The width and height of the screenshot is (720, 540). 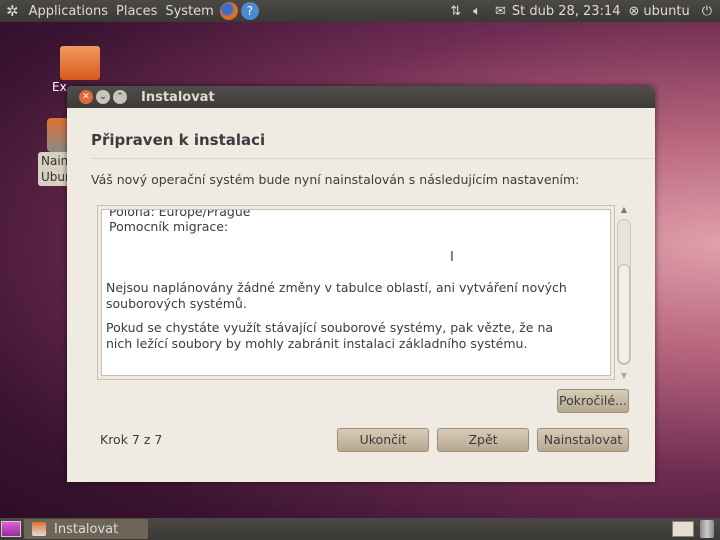 What do you see at coordinates (452, 257) in the screenshot?
I see `text-cursor-icon: I` at bounding box center [452, 257].